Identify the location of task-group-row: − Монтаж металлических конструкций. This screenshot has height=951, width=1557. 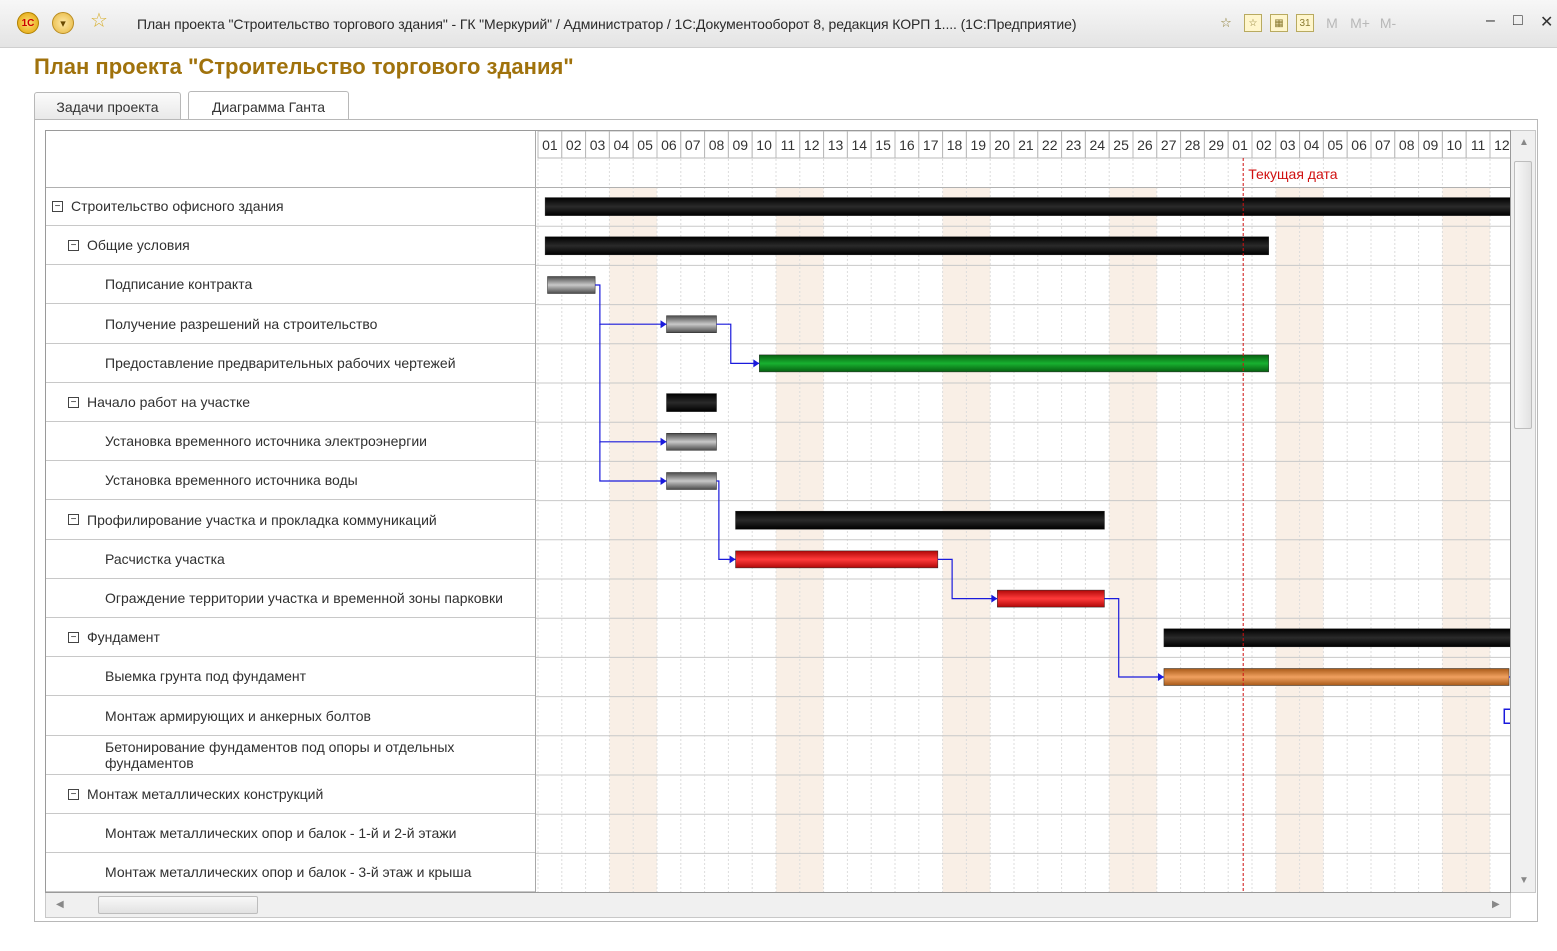
(291, 794).